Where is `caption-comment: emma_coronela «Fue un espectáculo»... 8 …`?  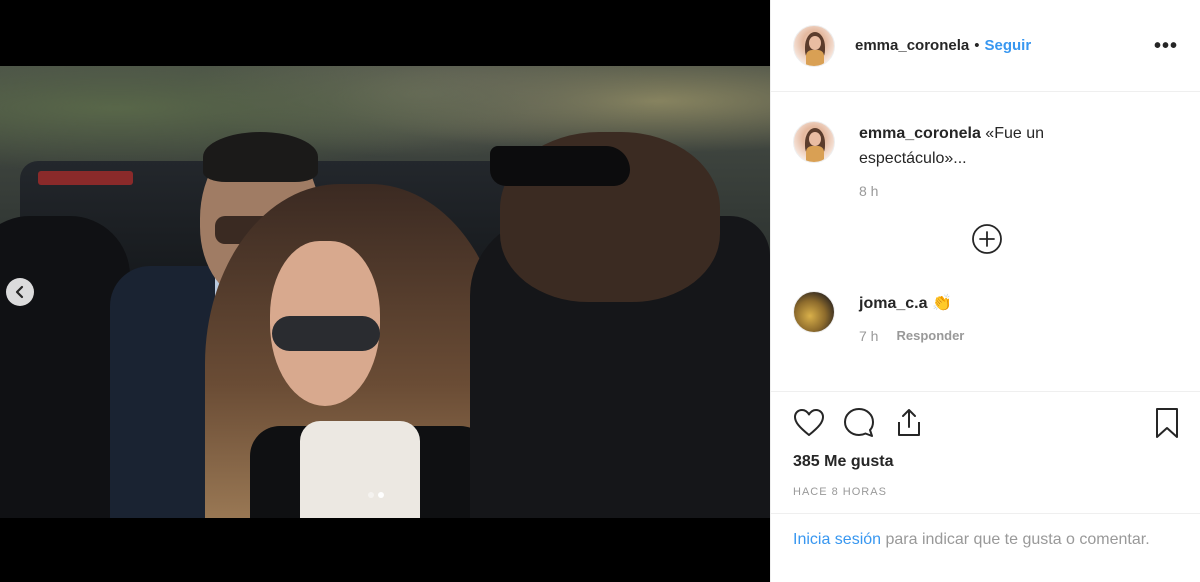 caption-comment: emma_coronela «Fue un espectáculo»... 8 … is located at coordinates (941, 160).